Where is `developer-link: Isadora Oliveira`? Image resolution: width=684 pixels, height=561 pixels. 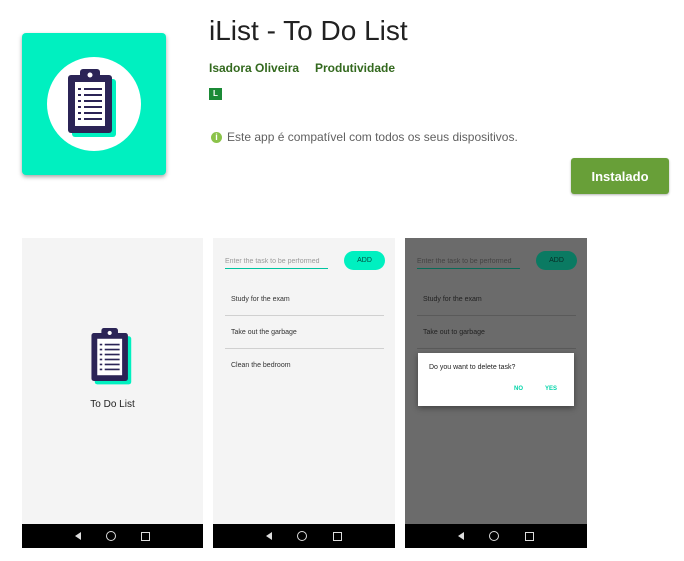
developer-link: Isadora Oliveira is located at coordinates (254, 68).